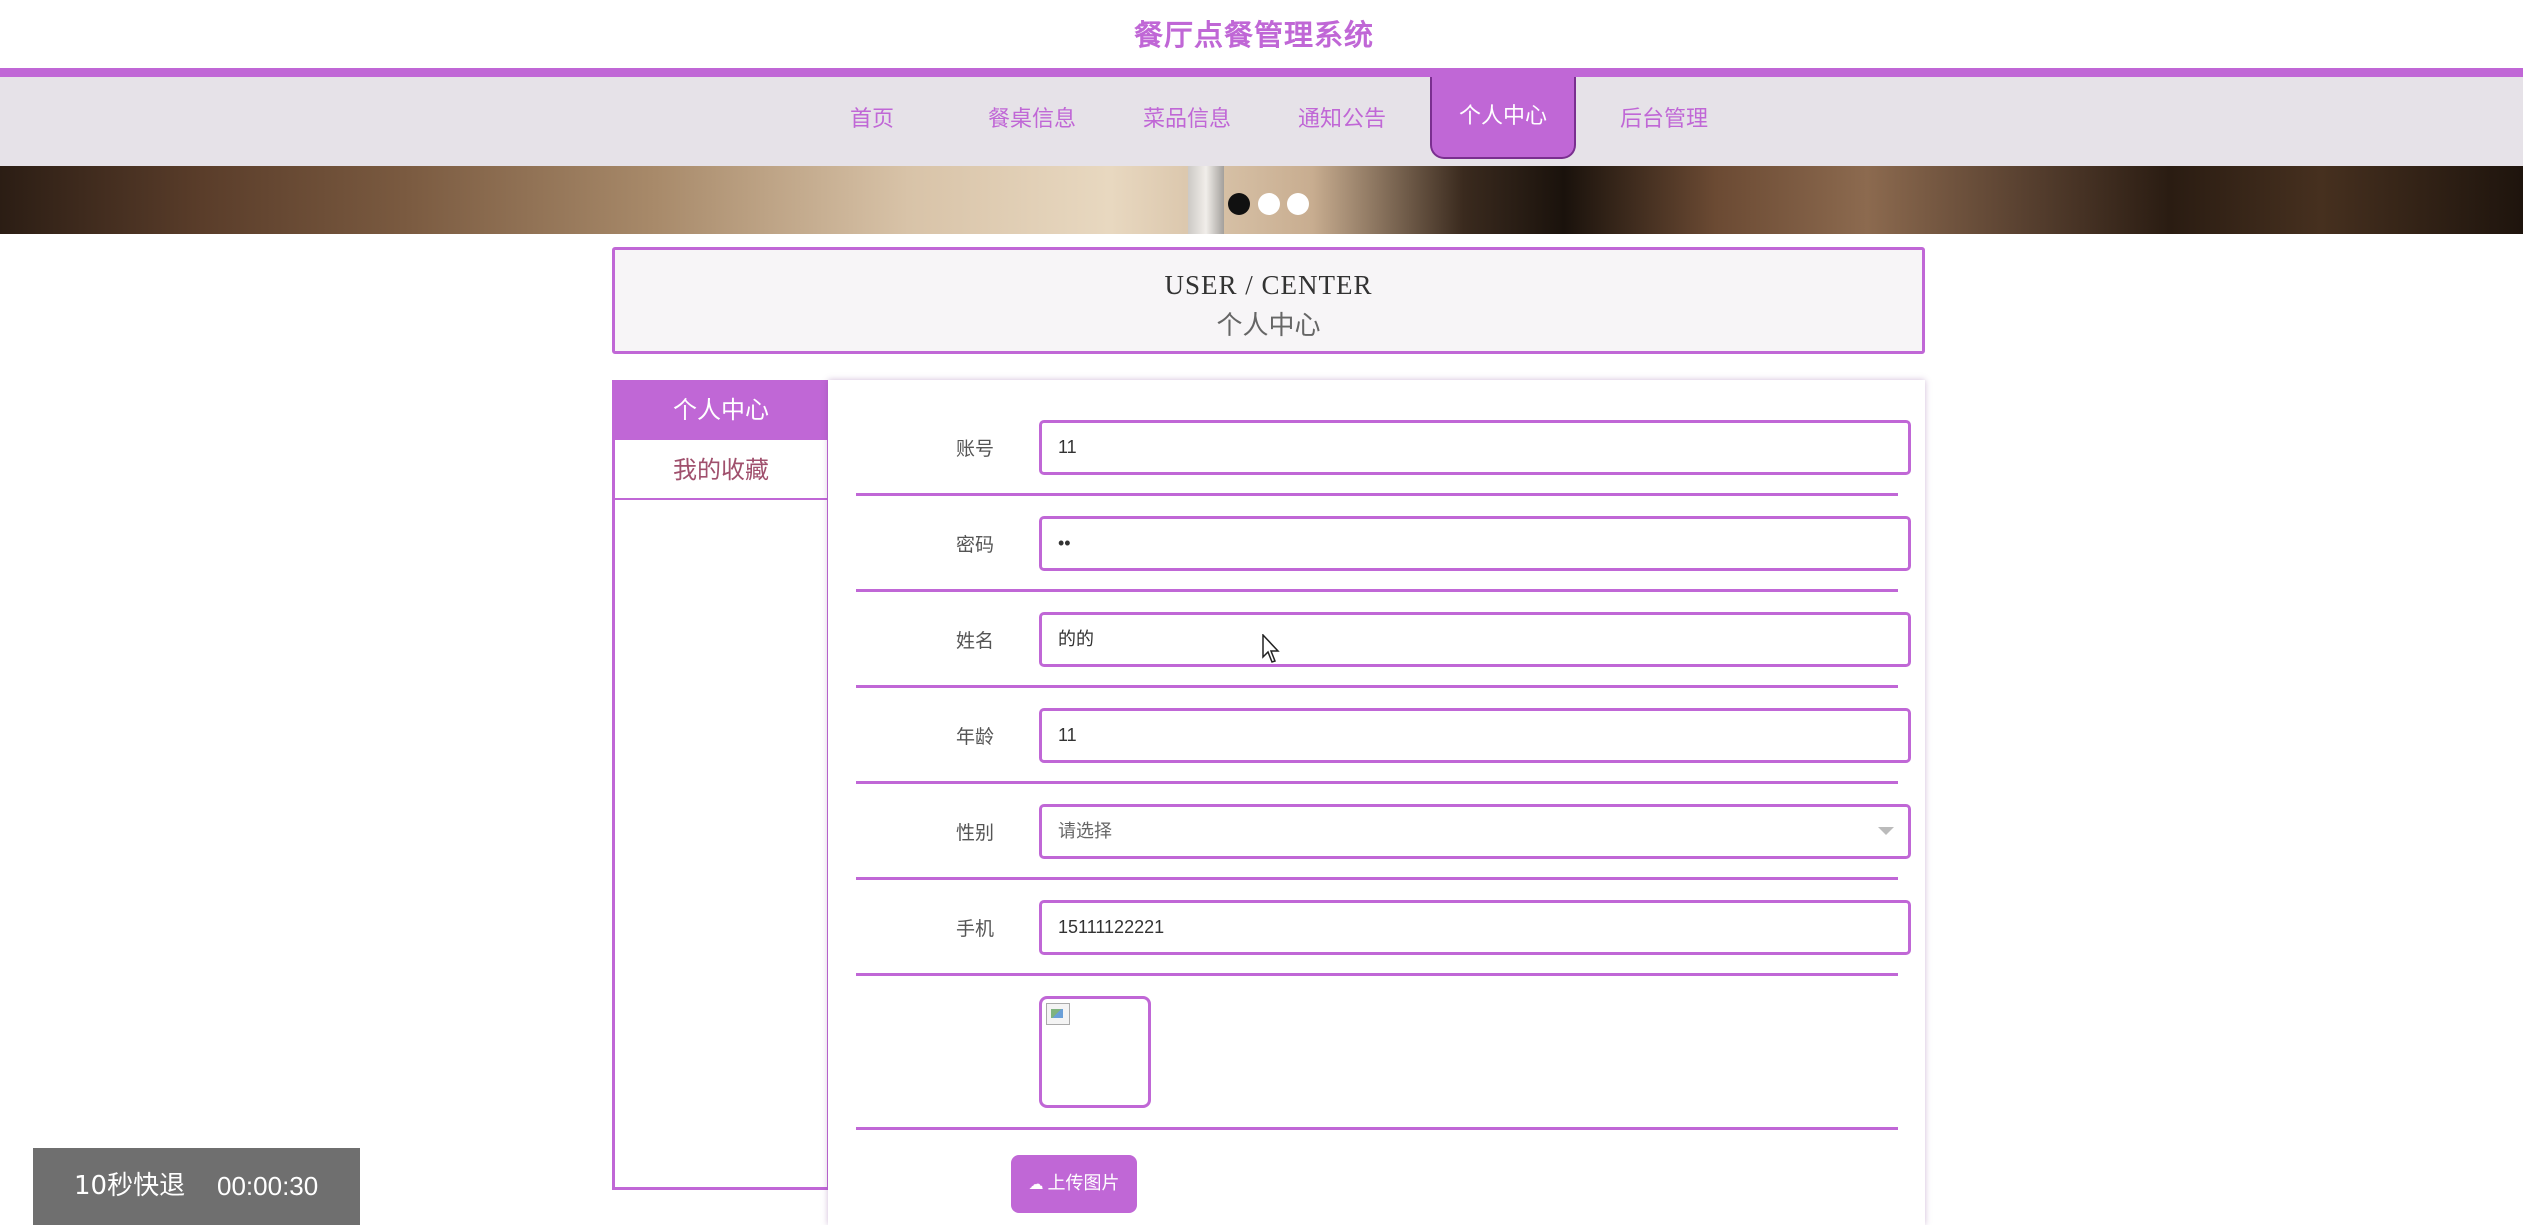 The height and width of the screenshot is (1225, 2523). I want to click on section-title-cn: 个人中心, so click(1268, 325).